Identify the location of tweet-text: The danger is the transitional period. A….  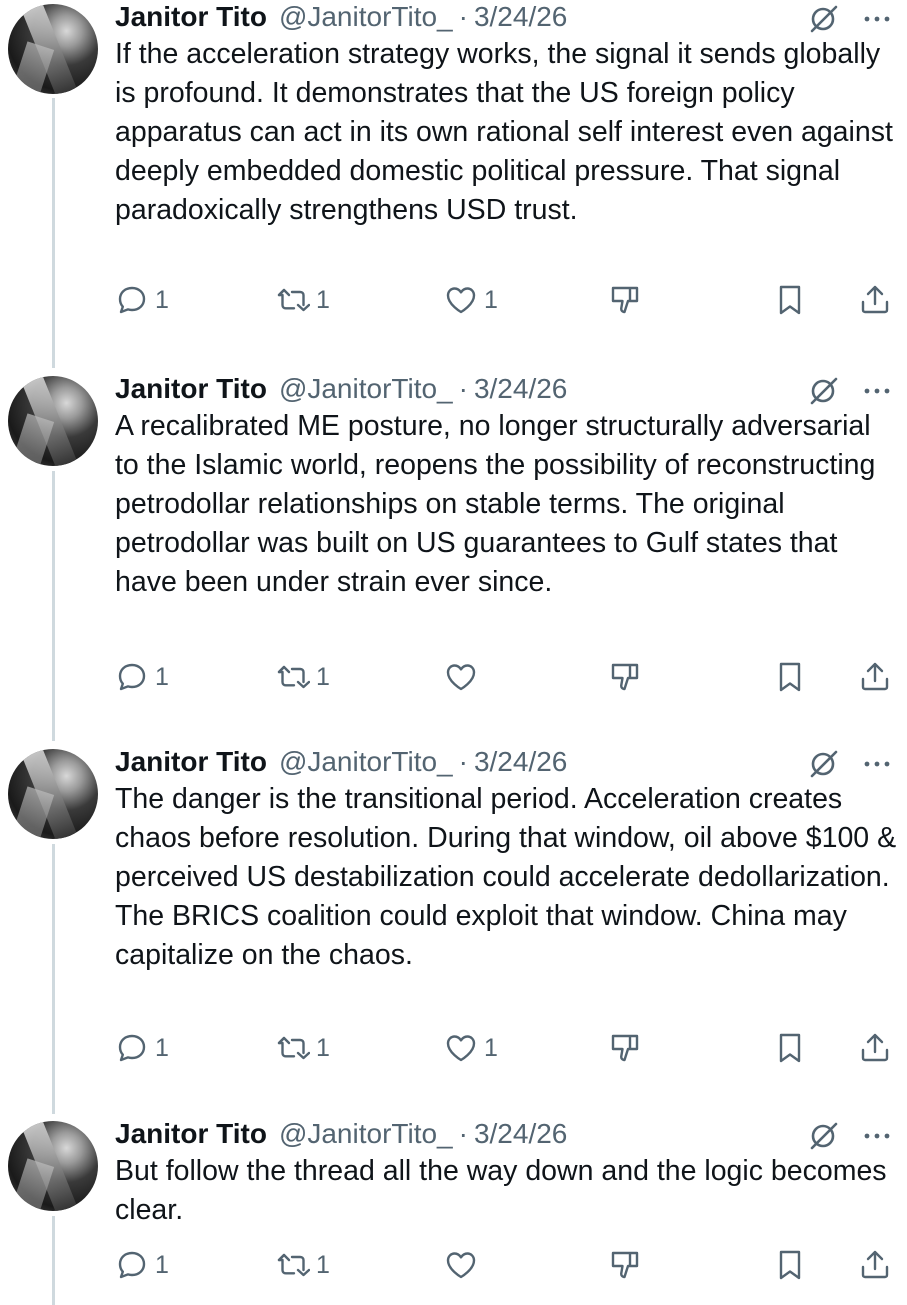
(506, 877).